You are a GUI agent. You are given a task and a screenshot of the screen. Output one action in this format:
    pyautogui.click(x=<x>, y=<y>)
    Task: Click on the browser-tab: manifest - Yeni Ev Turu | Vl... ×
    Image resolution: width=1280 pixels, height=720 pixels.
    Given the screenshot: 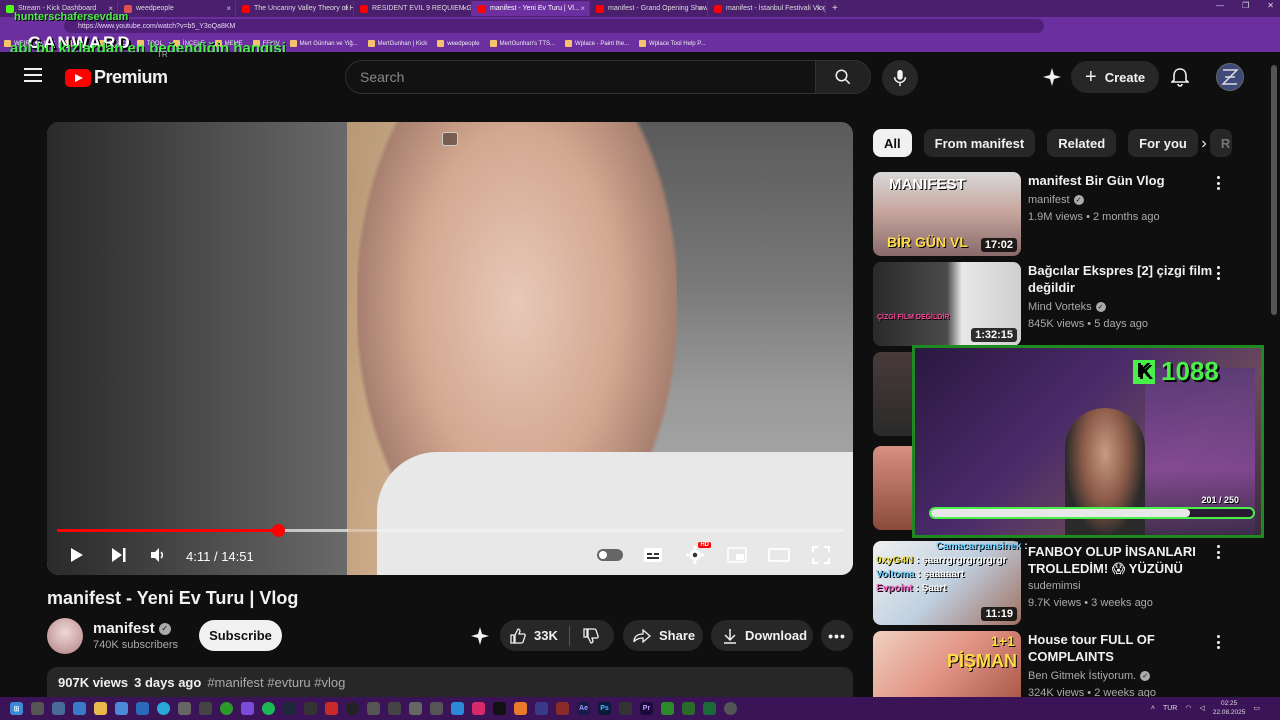 What is the action you would take?
    pyautogui.click(x=531, y=8)
    